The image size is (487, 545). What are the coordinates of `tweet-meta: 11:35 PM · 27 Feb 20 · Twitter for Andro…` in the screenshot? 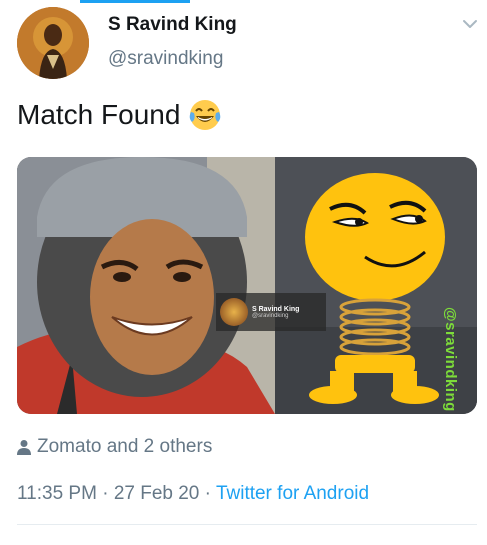 It's located at (193, 494).